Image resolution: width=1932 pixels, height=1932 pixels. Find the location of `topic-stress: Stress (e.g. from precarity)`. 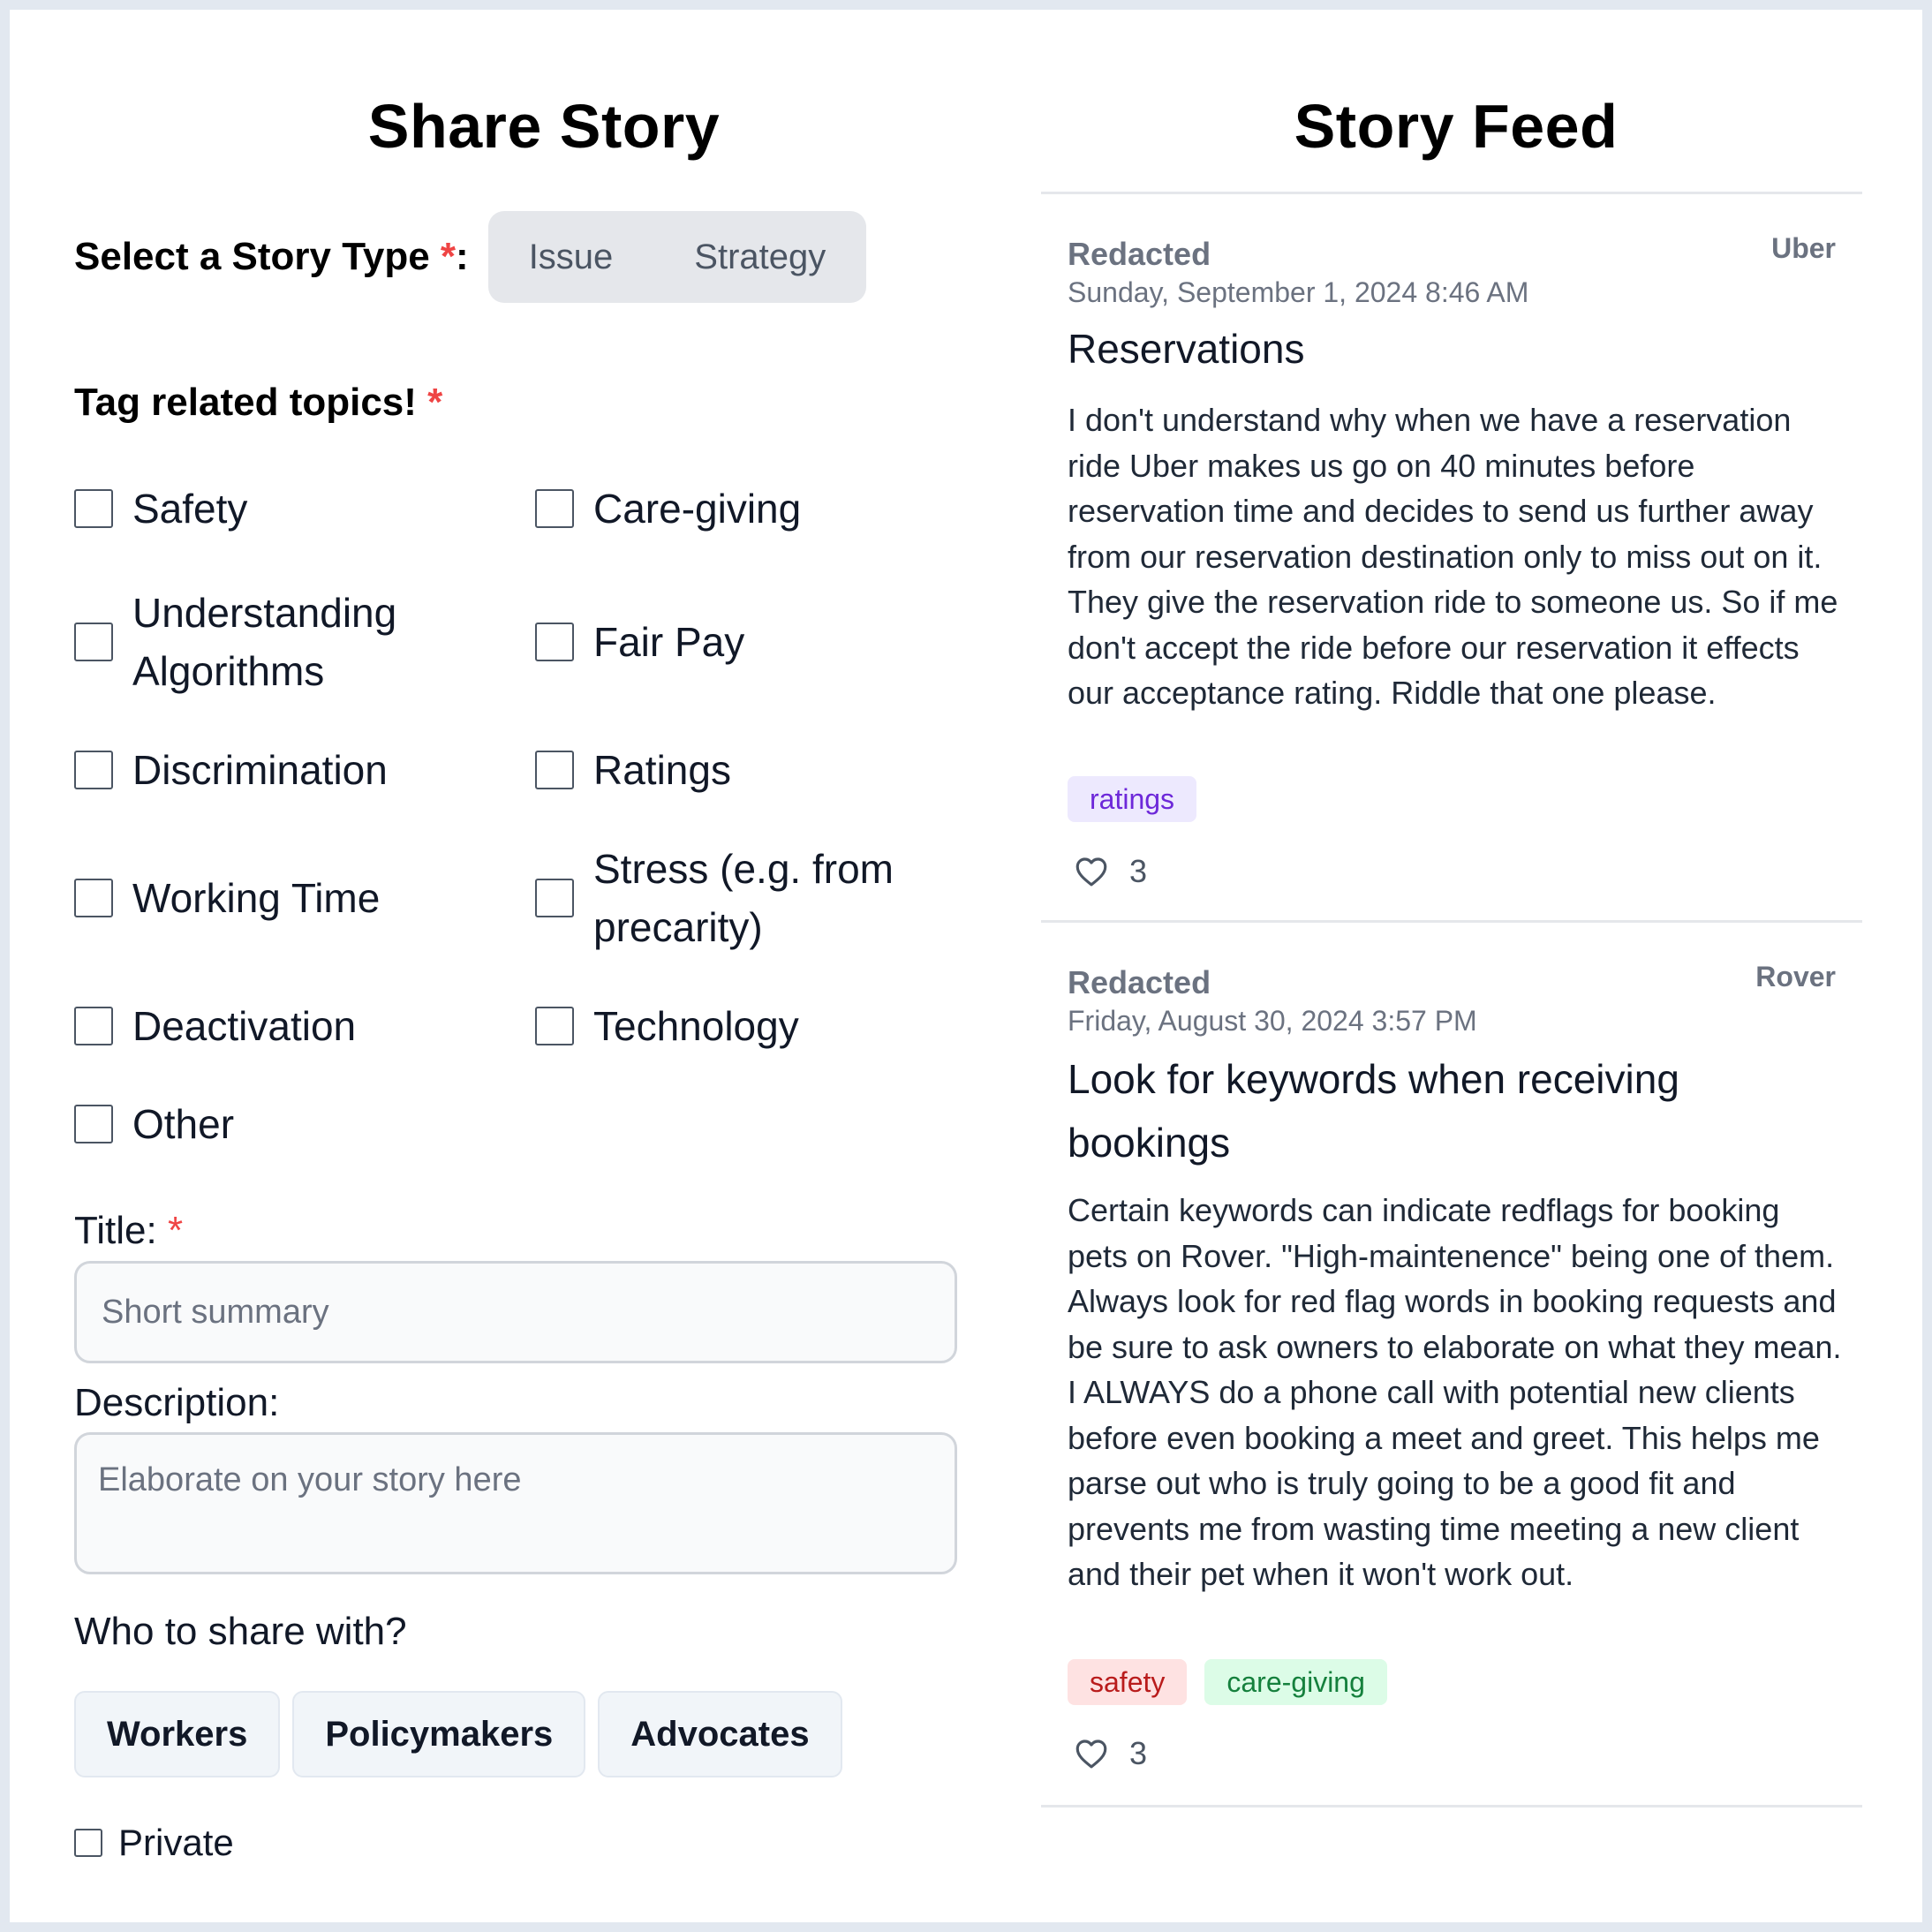

topic-stress: Stress (e.g. from precarity) is located at coordinates (742, 898).